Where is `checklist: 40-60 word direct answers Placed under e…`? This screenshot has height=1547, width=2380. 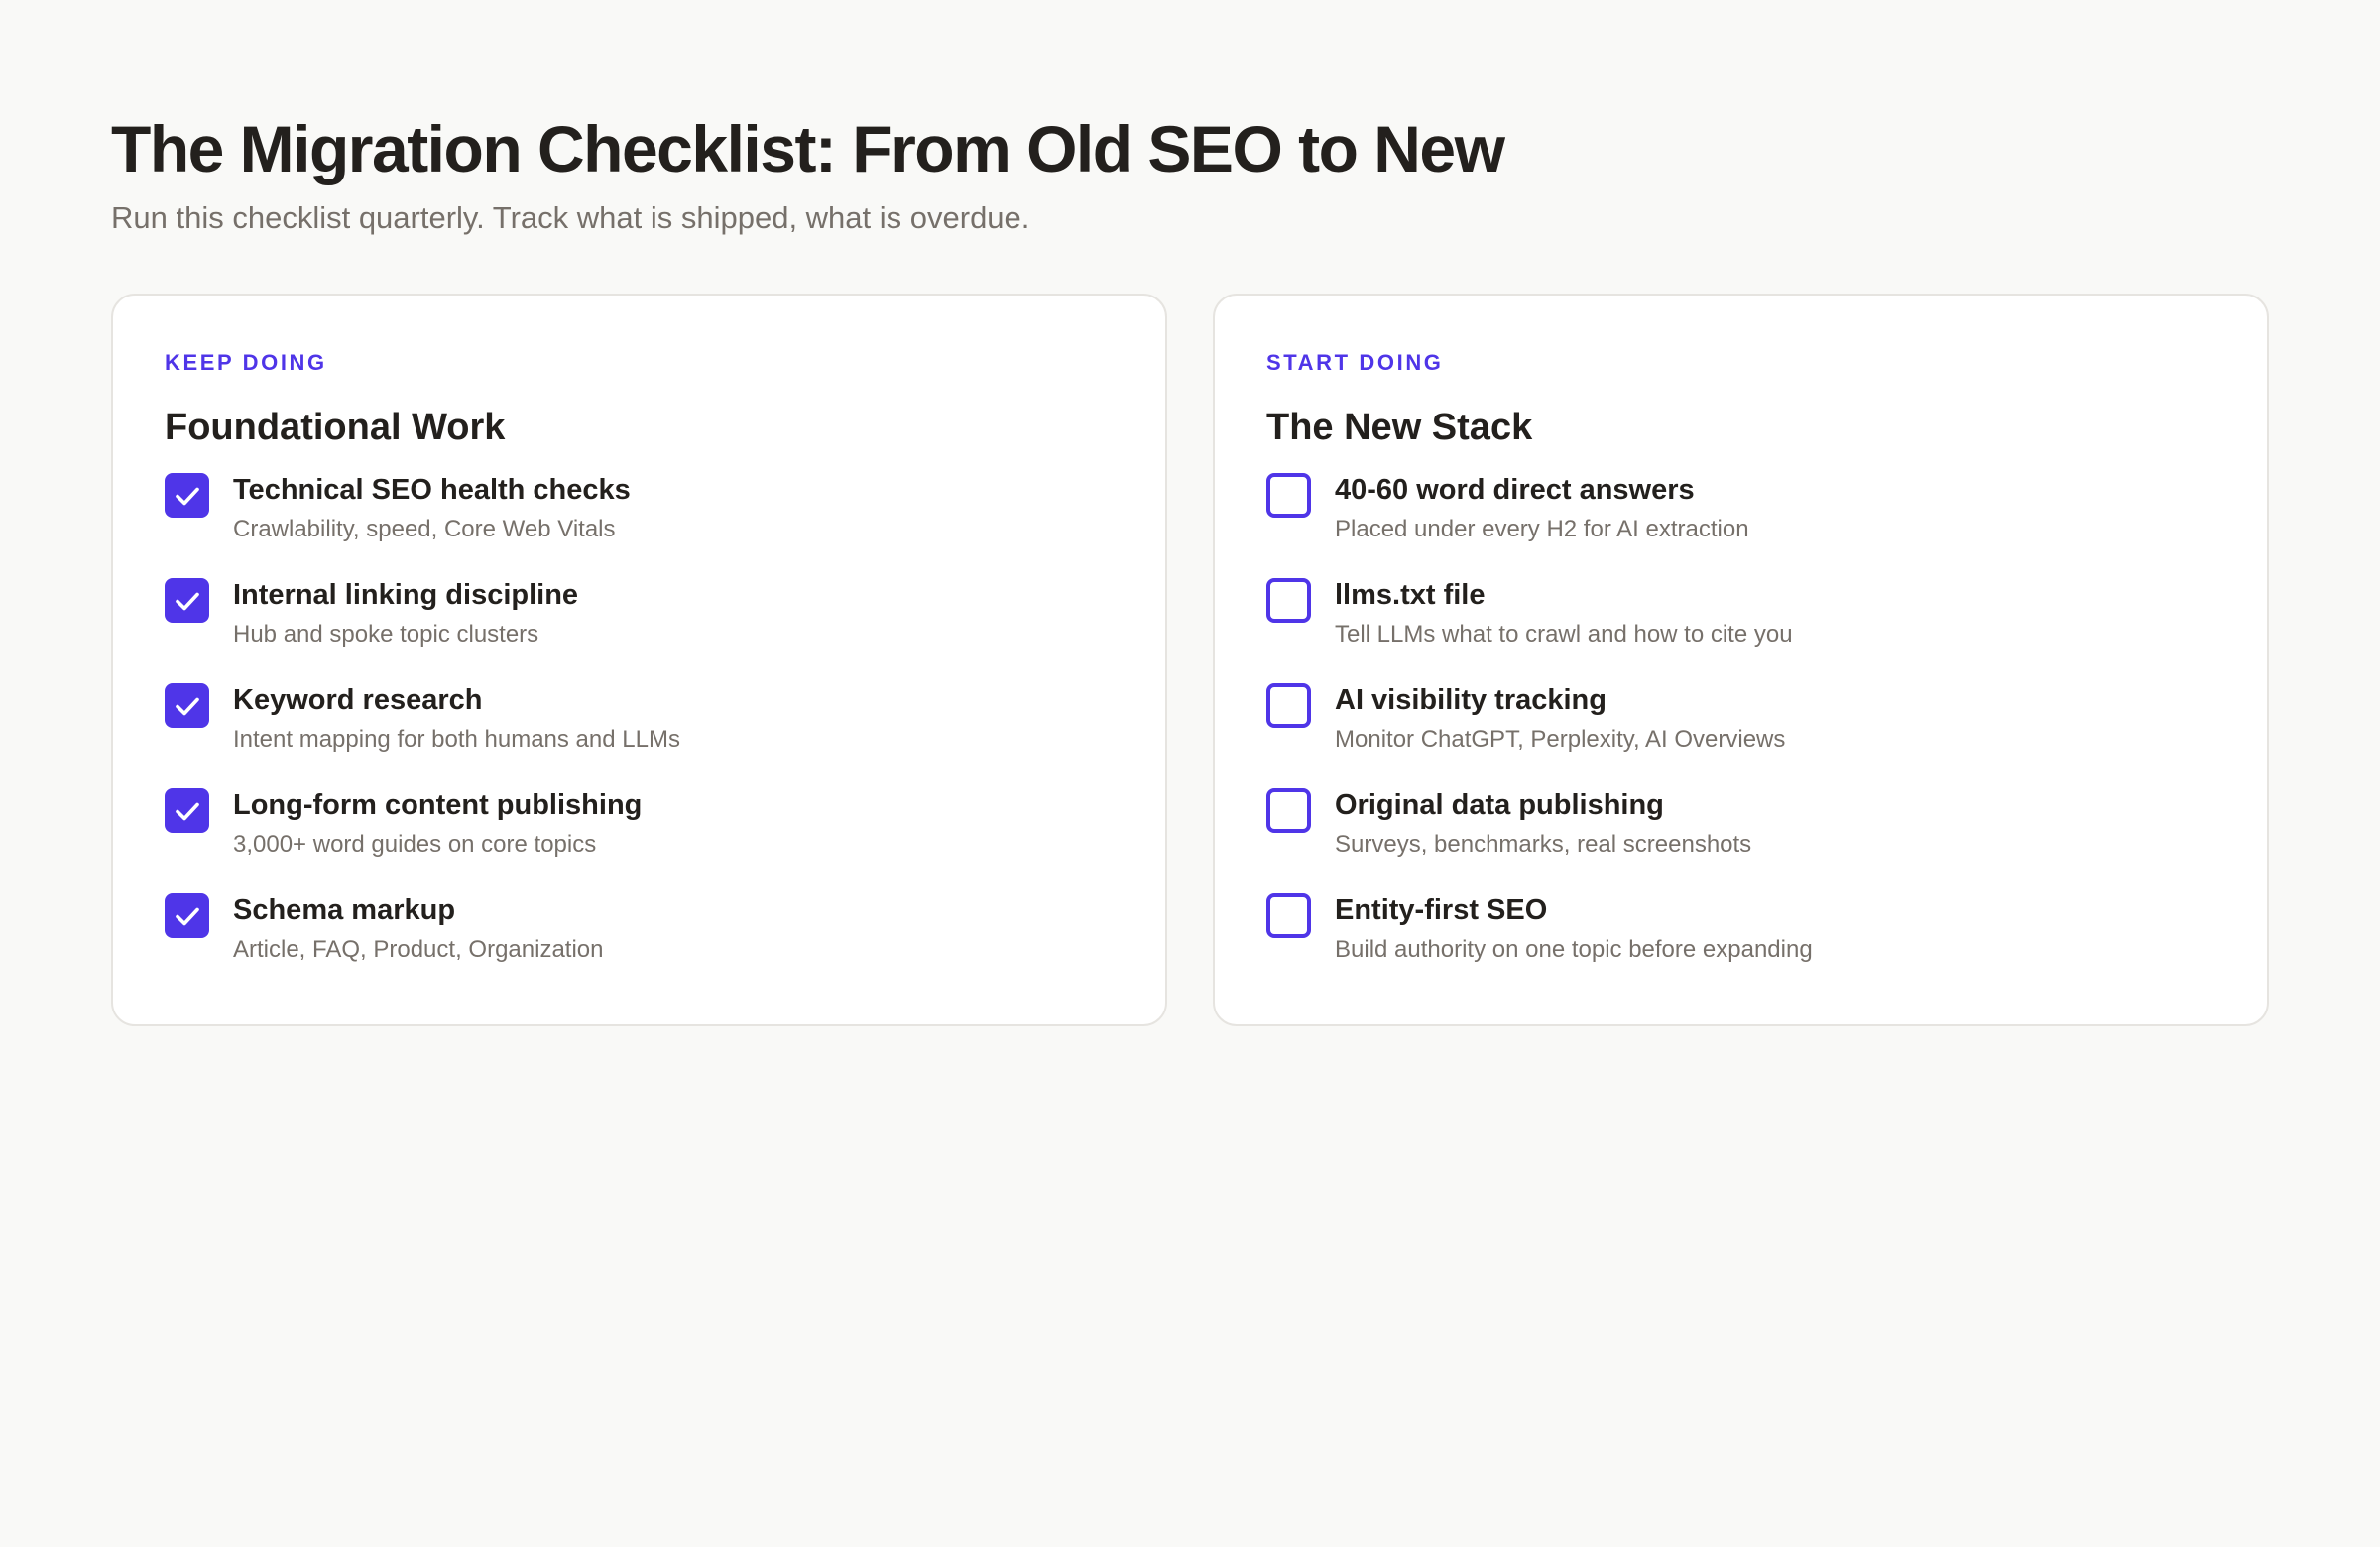 checklist: 40-60 word direct answers Placed under e… is located at coordinates (1740, 736).